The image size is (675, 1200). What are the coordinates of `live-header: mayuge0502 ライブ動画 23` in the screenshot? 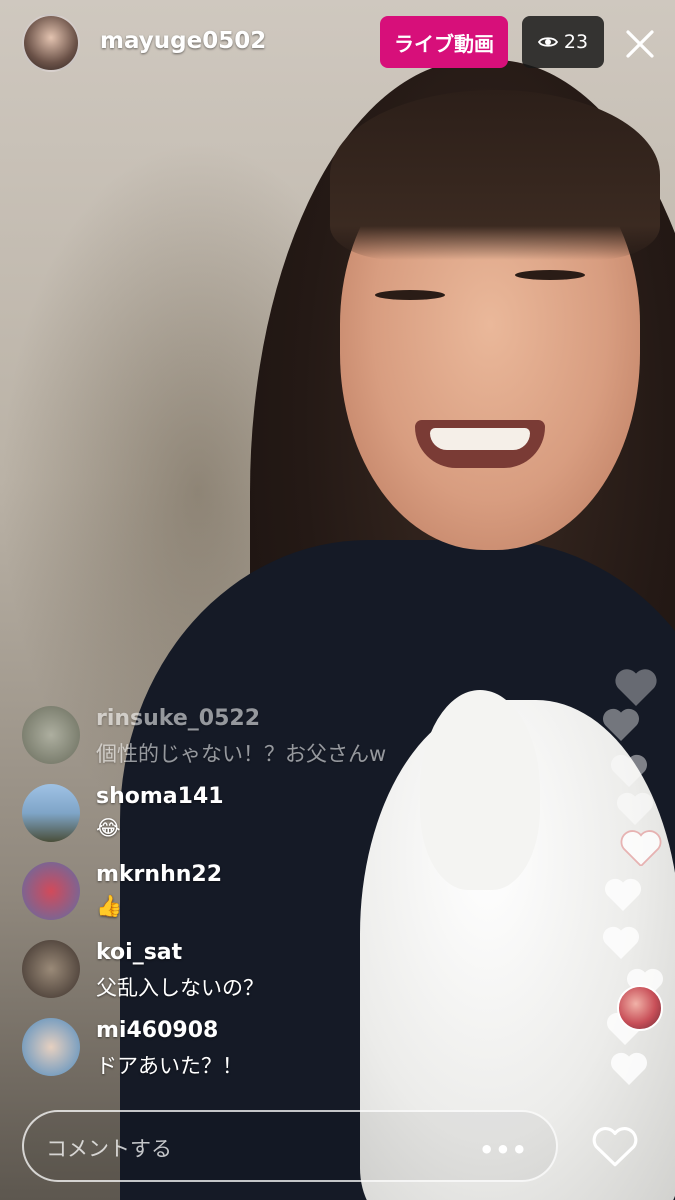 It's located at (337, 45).